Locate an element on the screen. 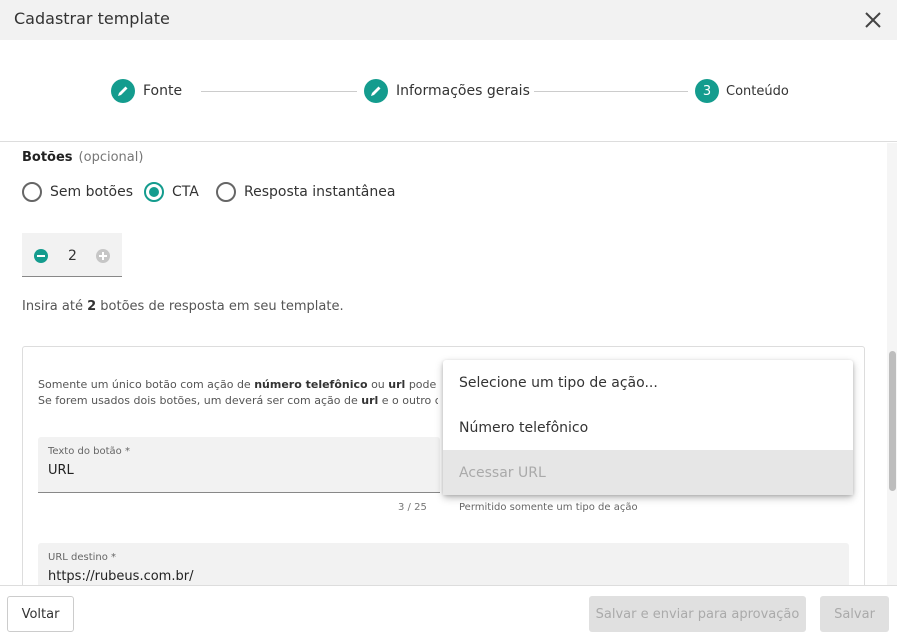  radio-label: CTA is located at coordinates (185, 192).